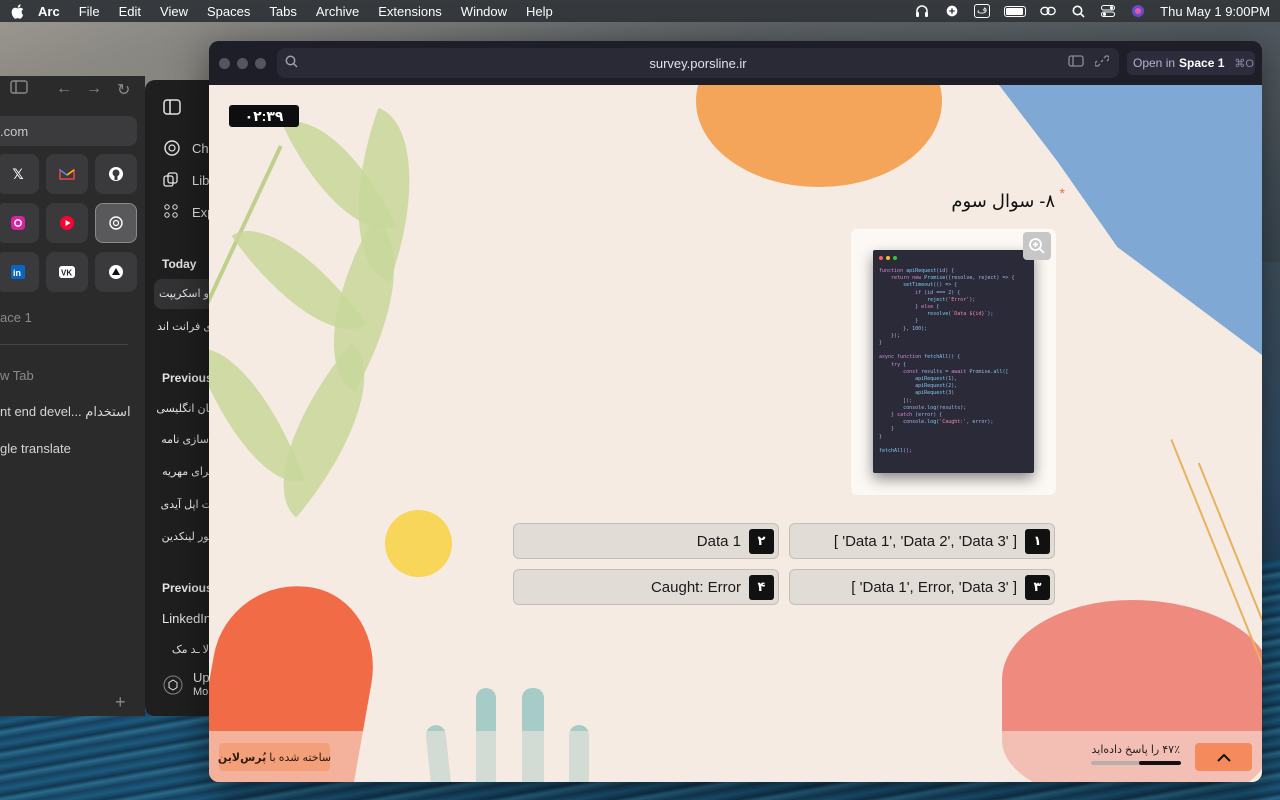 The image size is (1280, 800). Describe the element at coordinates (410, 11) in the screenshot. I see `menu-extensions: Extensions` at that location.